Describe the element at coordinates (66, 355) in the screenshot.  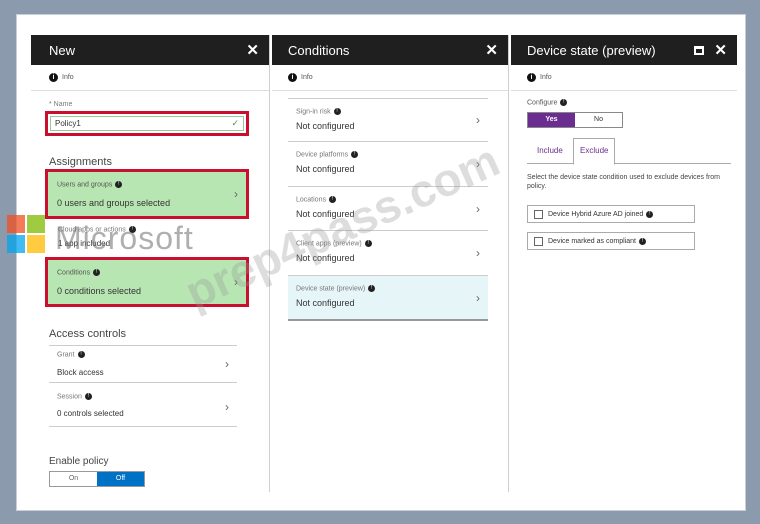
I see `grant-label: Grant` at that location.